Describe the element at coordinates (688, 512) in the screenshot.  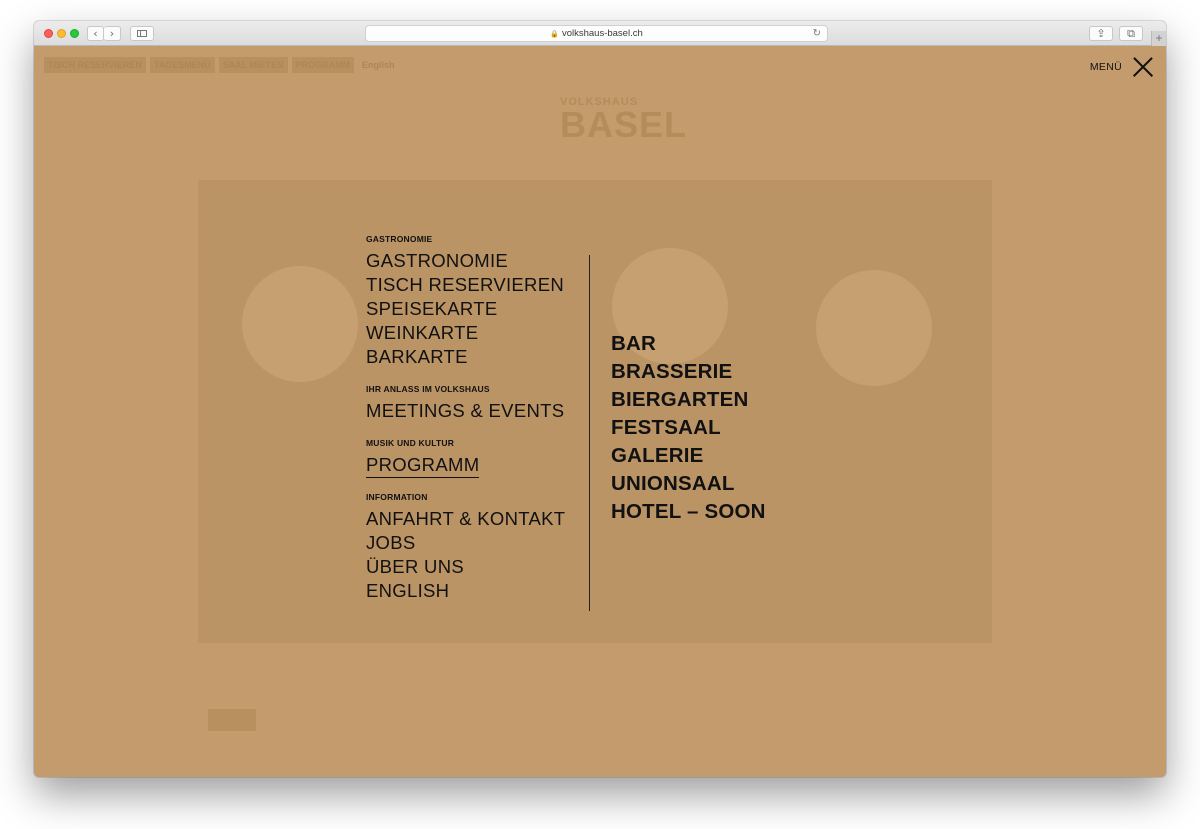
I see `venue-link-hotel: HOTEL – SOON` at that location.